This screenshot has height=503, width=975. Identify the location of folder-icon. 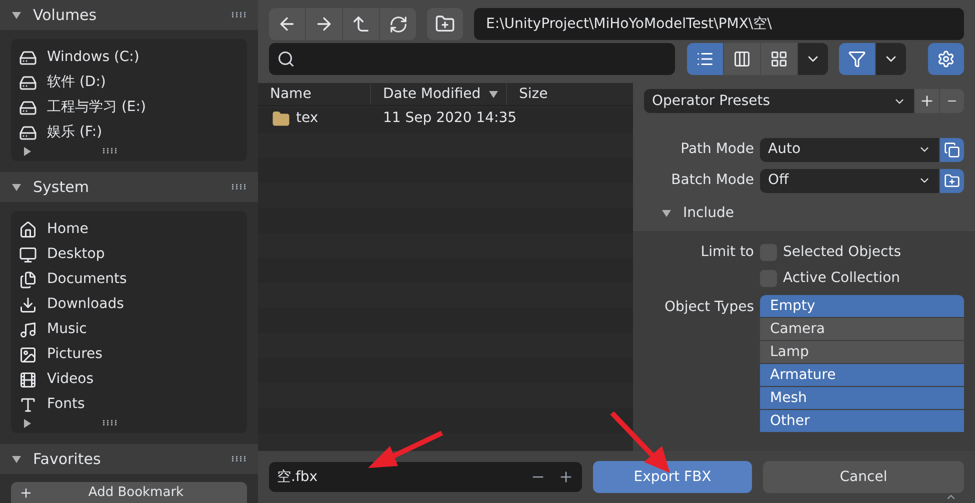
(281, 119).